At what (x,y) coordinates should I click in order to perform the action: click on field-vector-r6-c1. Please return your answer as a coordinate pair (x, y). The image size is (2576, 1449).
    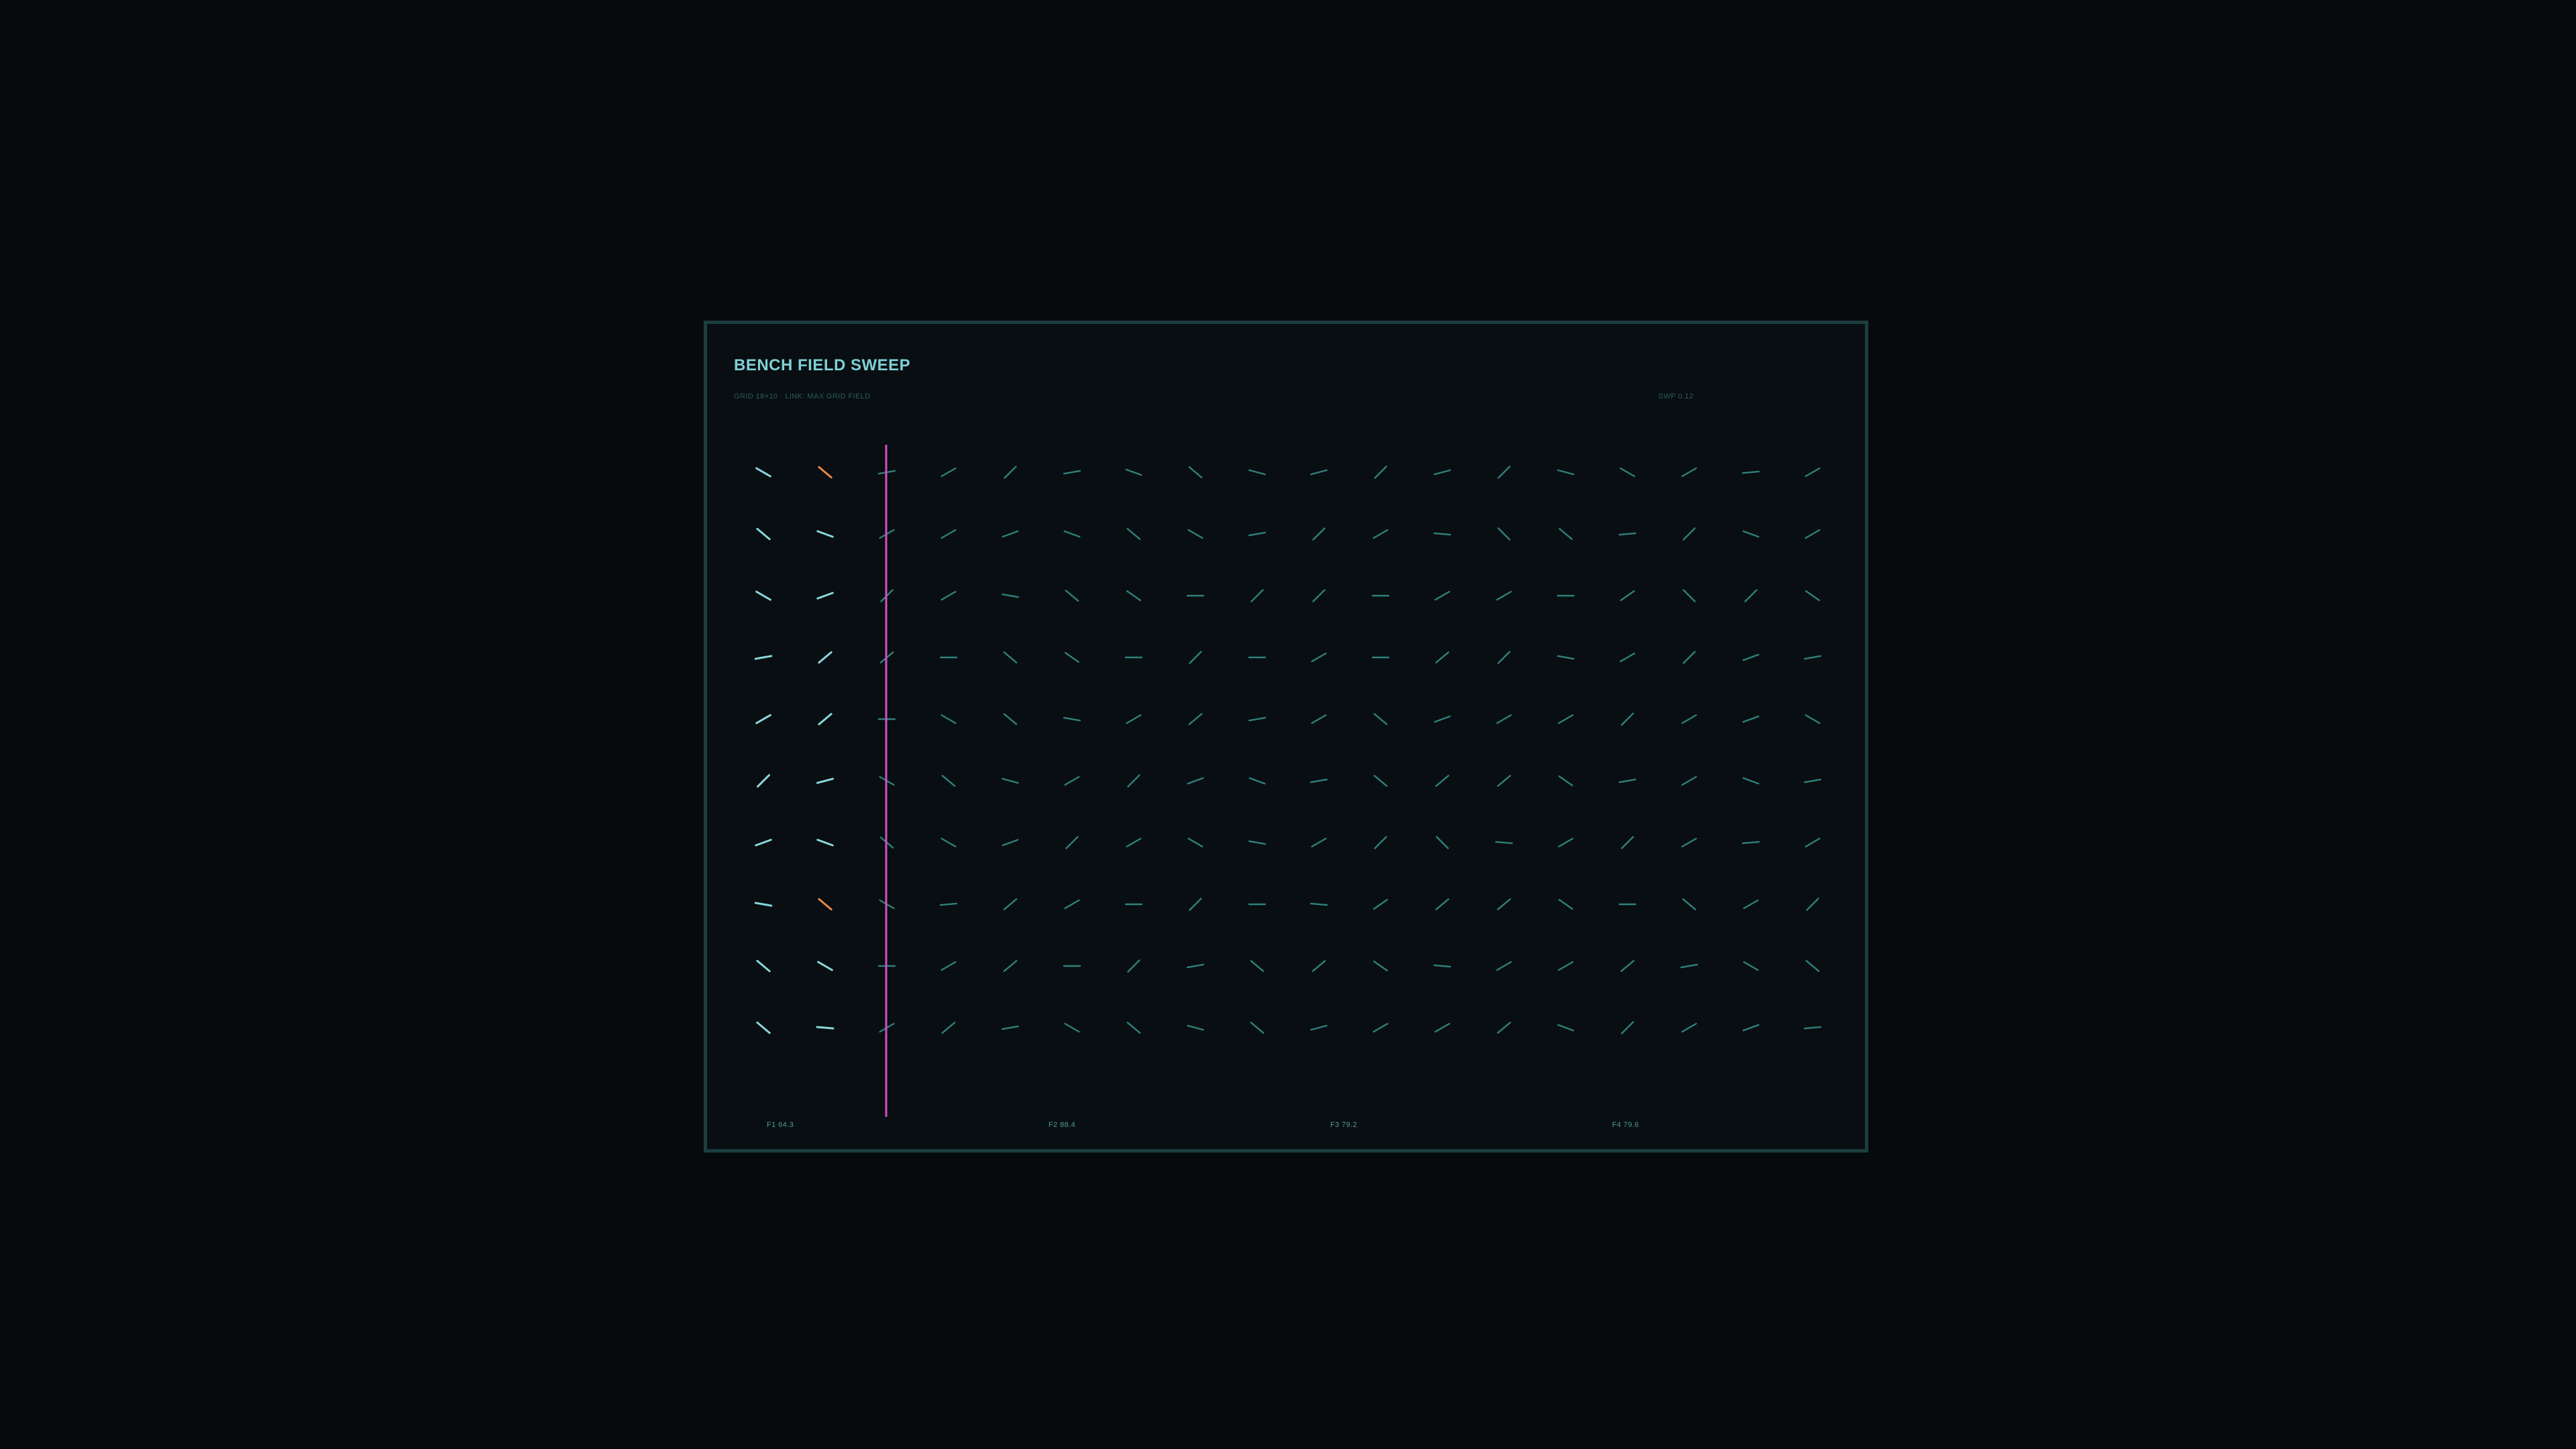
    Looking at the image, I should click on (763, 781).